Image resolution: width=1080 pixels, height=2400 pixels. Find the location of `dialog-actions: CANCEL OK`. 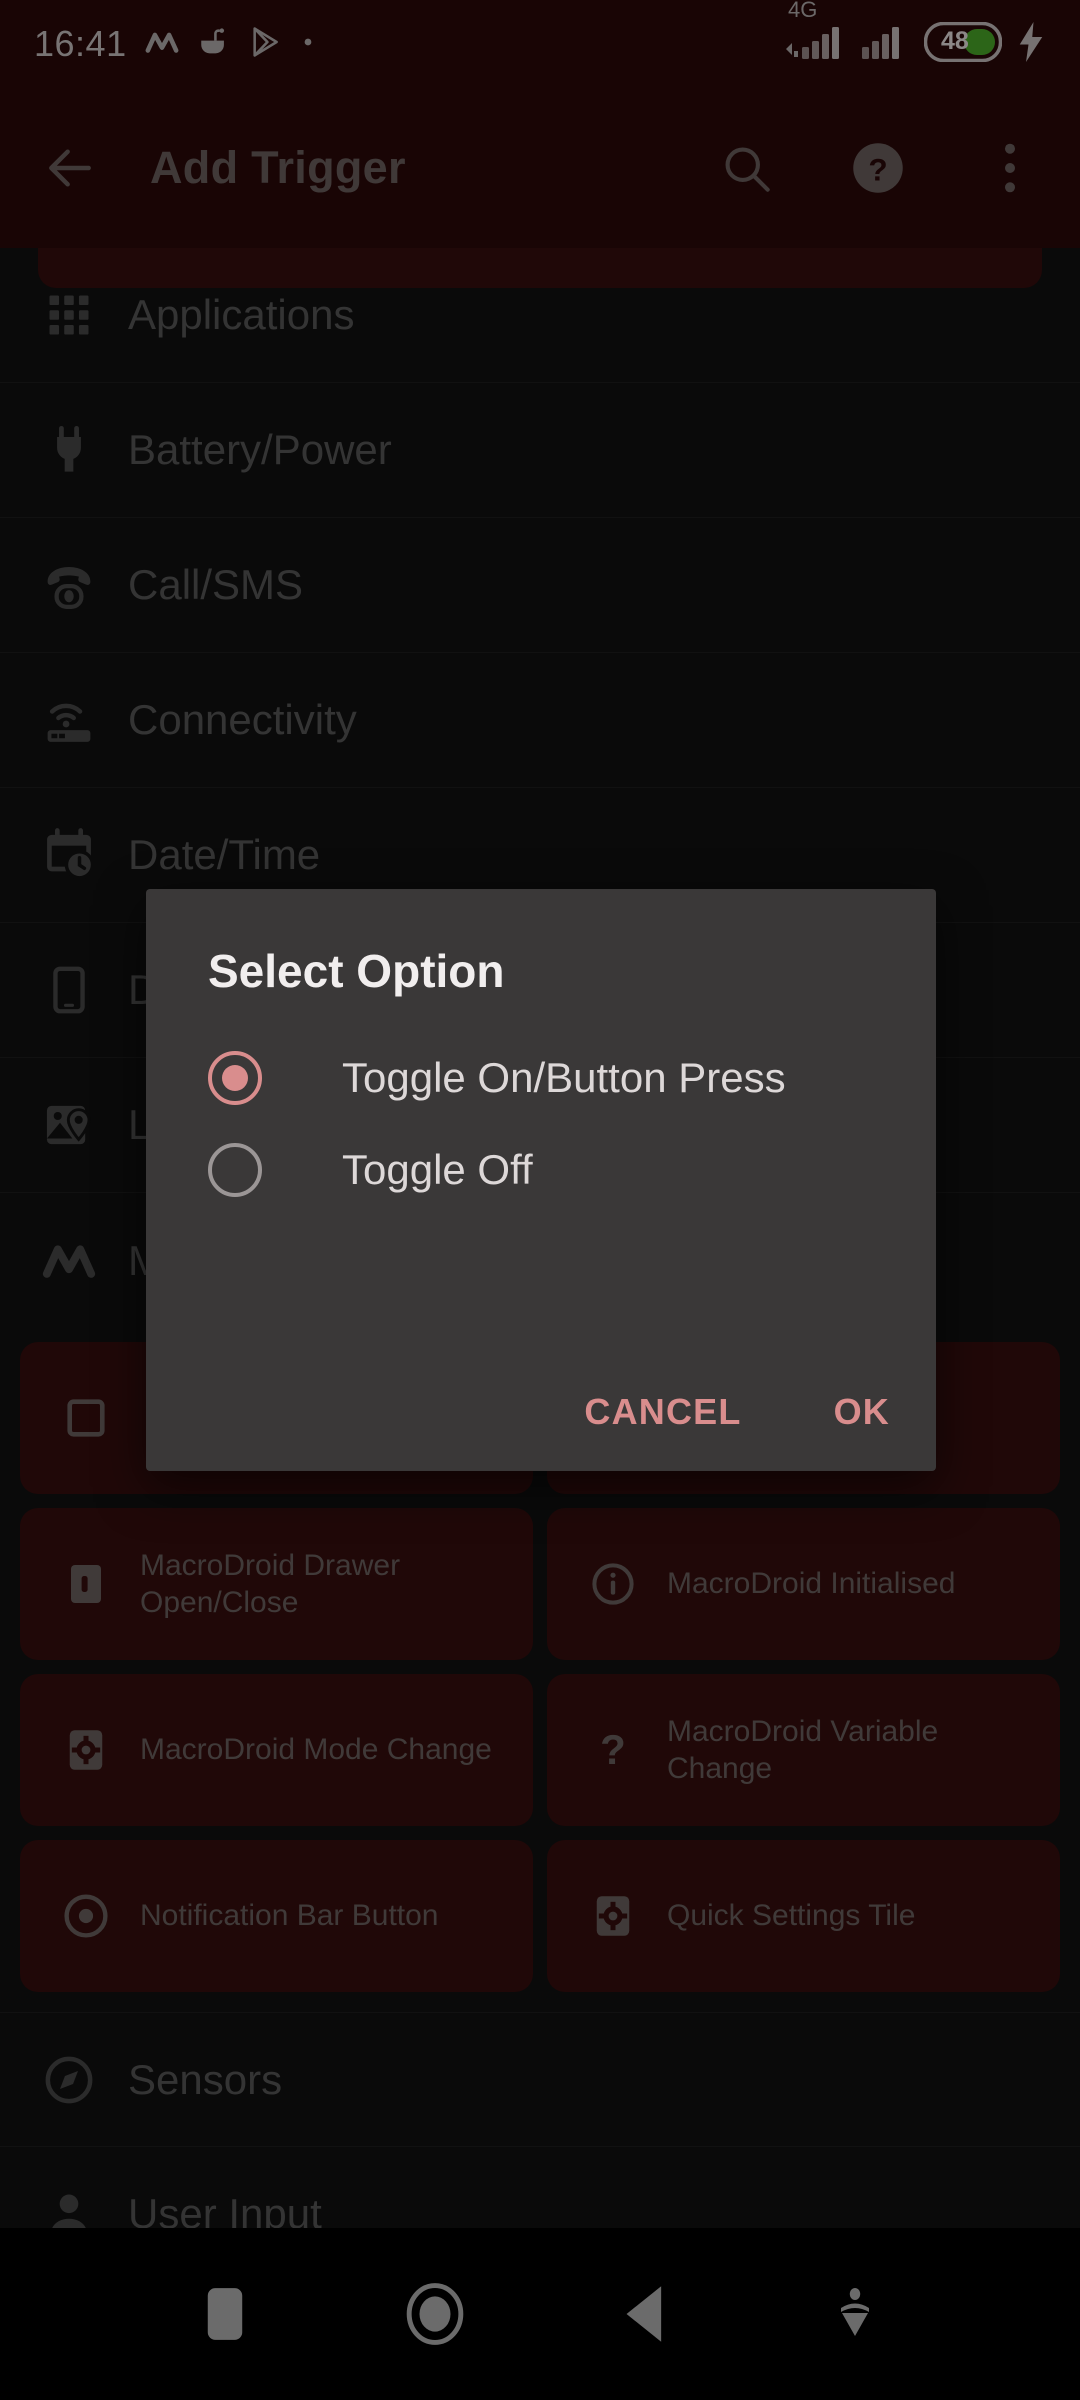

dialog-actions: CANCEL OK is located at coordinates (737, 1412).